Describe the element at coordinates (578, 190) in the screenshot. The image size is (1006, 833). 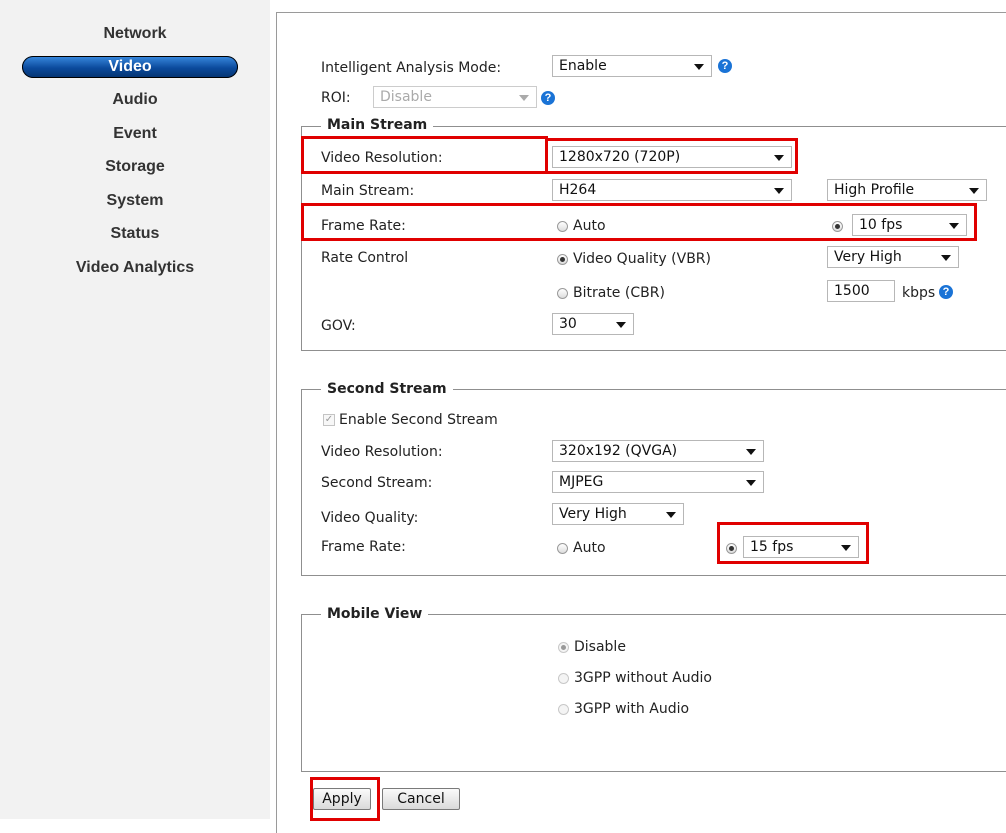
I see `main-codec-value: H264` at that location.